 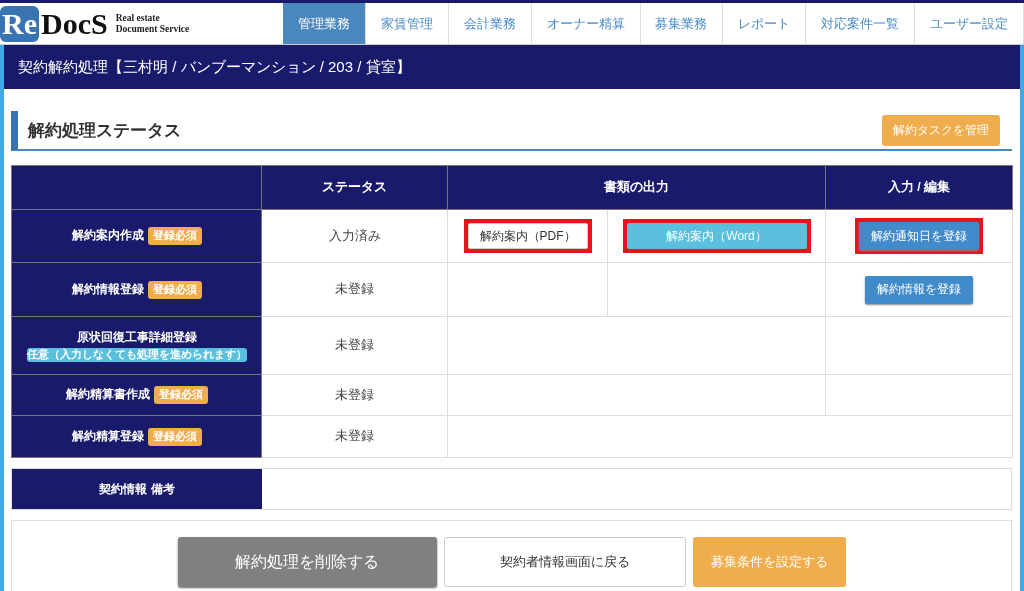 What do you see at coordinates (716, 236) in the screenshot?
I see `document-button: 解約案内（Word）` at bounding box center [716, 236].